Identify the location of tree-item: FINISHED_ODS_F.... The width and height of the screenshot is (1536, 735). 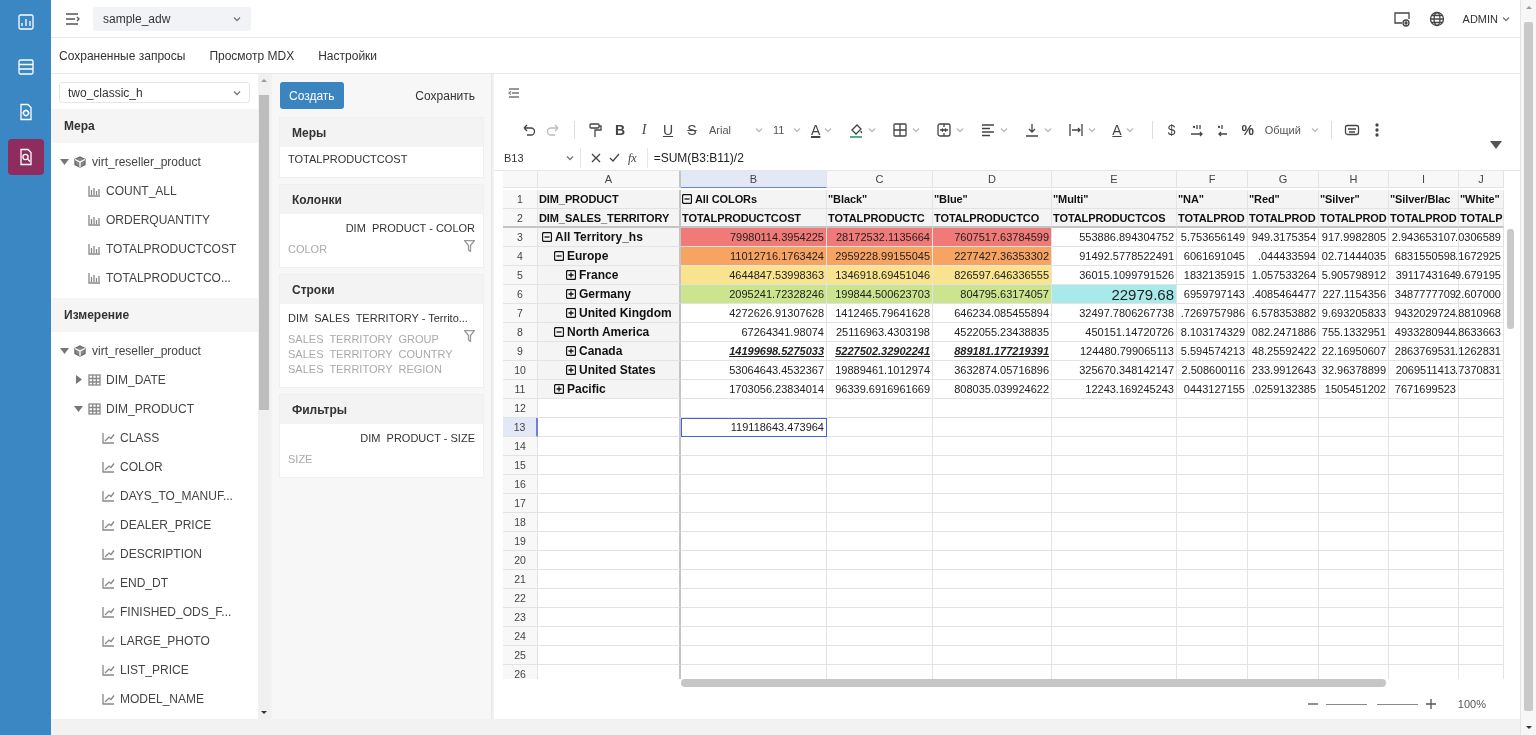
(176, 611).